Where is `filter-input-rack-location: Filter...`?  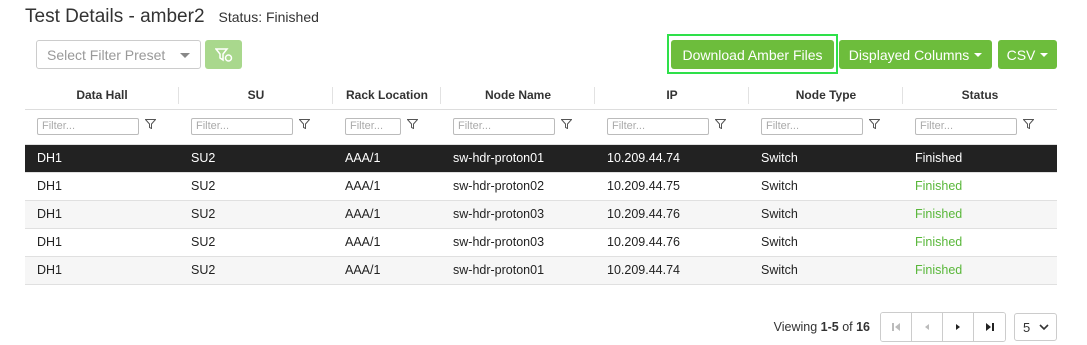
filter-input-rack-location: Filter... is located at coordinates (373, 126).